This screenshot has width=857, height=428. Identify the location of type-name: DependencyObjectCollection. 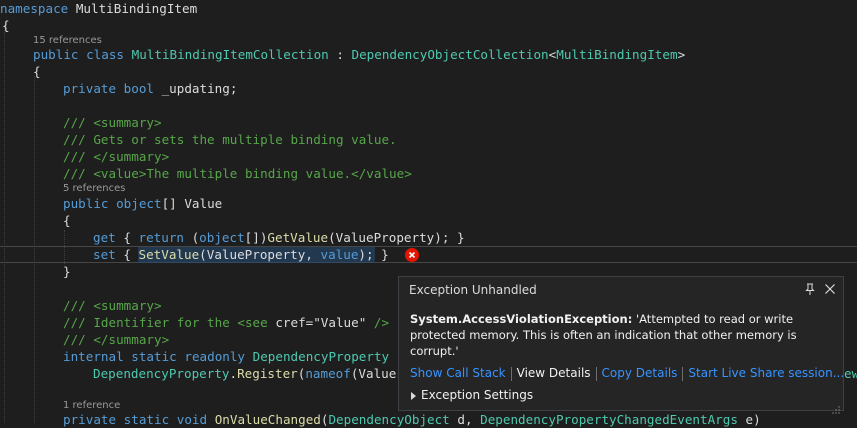
(450, 54).